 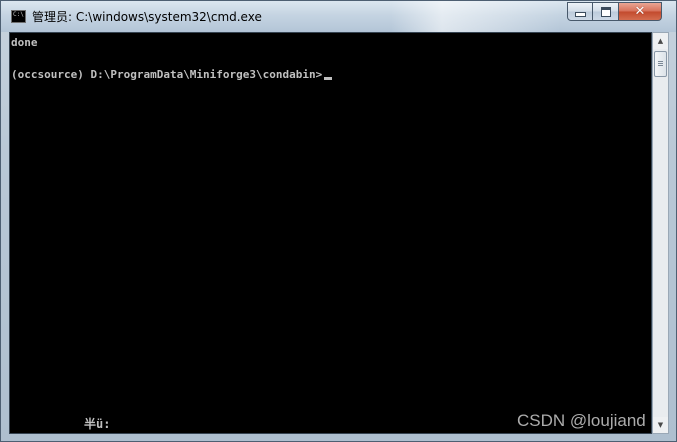 I want to click on text-cursor, so click(x=328, y=78).